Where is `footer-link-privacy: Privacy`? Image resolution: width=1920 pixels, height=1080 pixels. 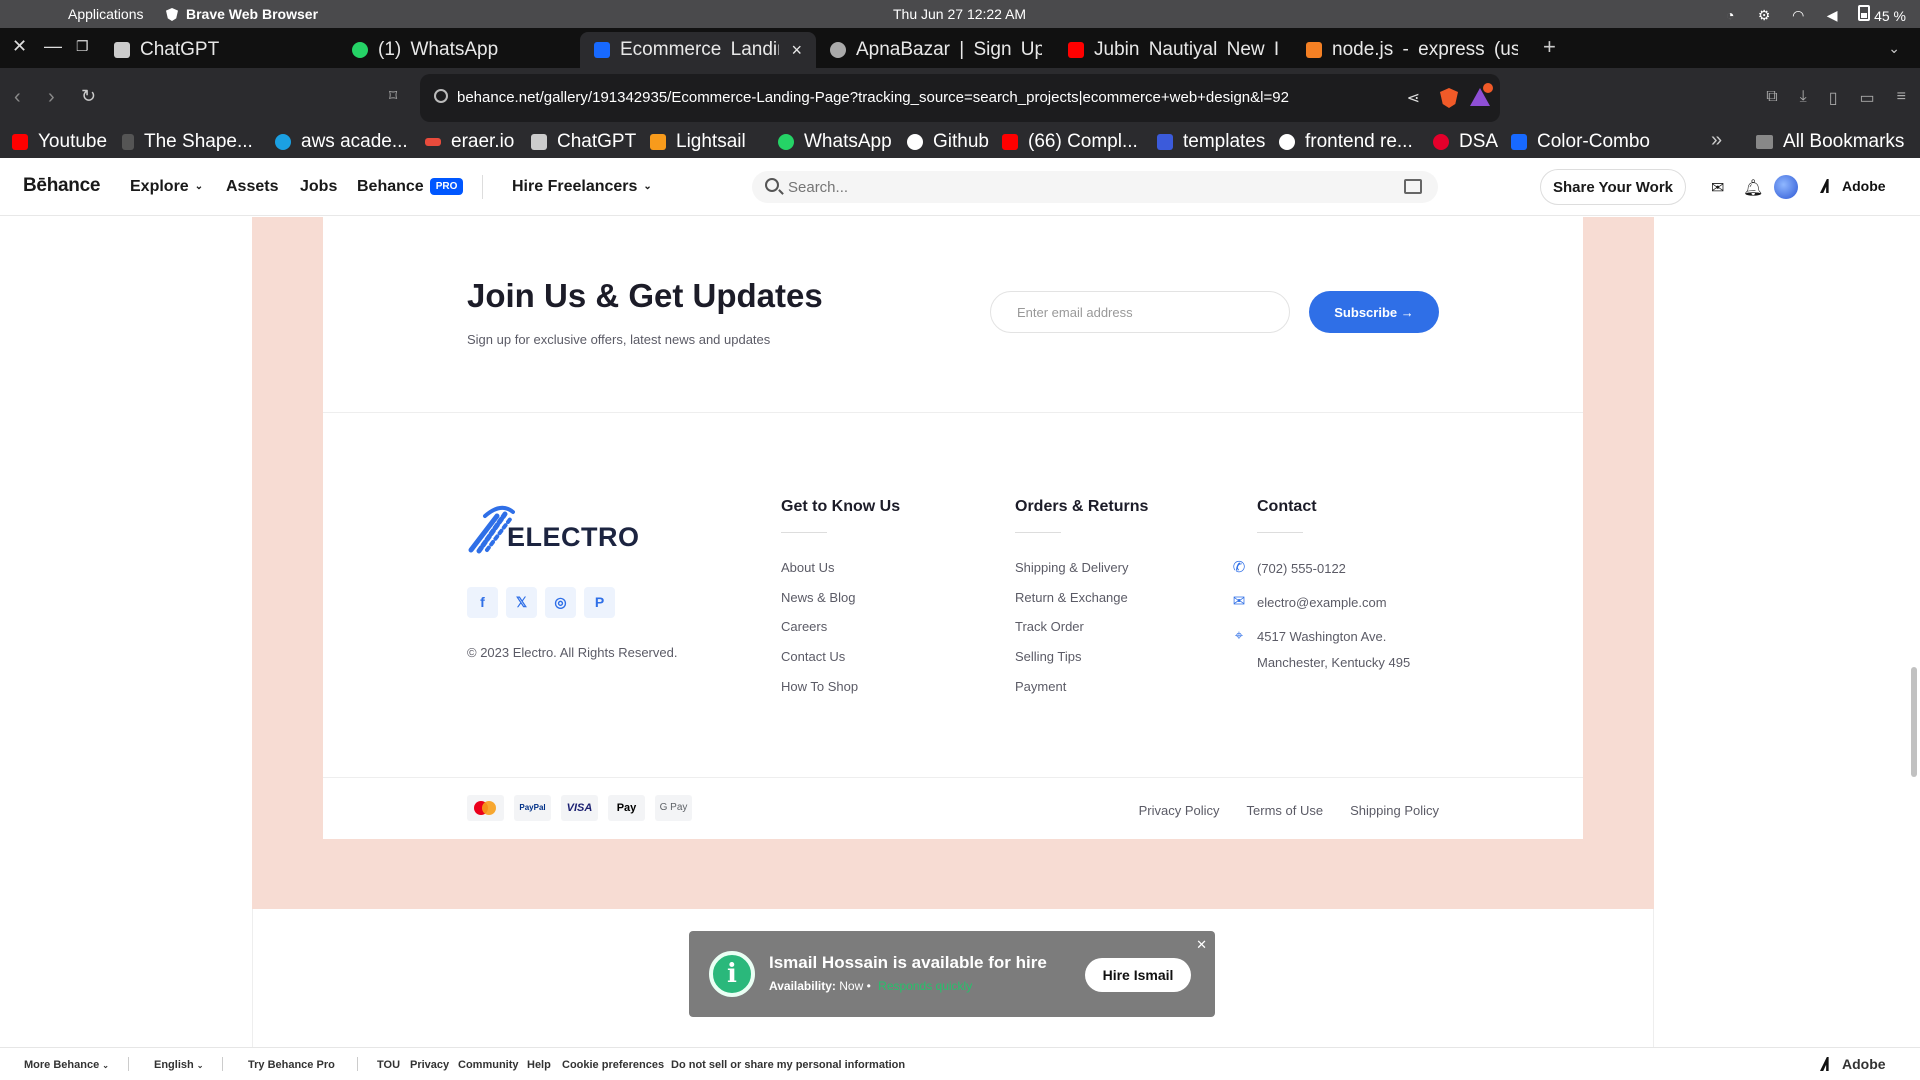
footer-link-privacy: Privacy is located at coordinates (429, 1065).